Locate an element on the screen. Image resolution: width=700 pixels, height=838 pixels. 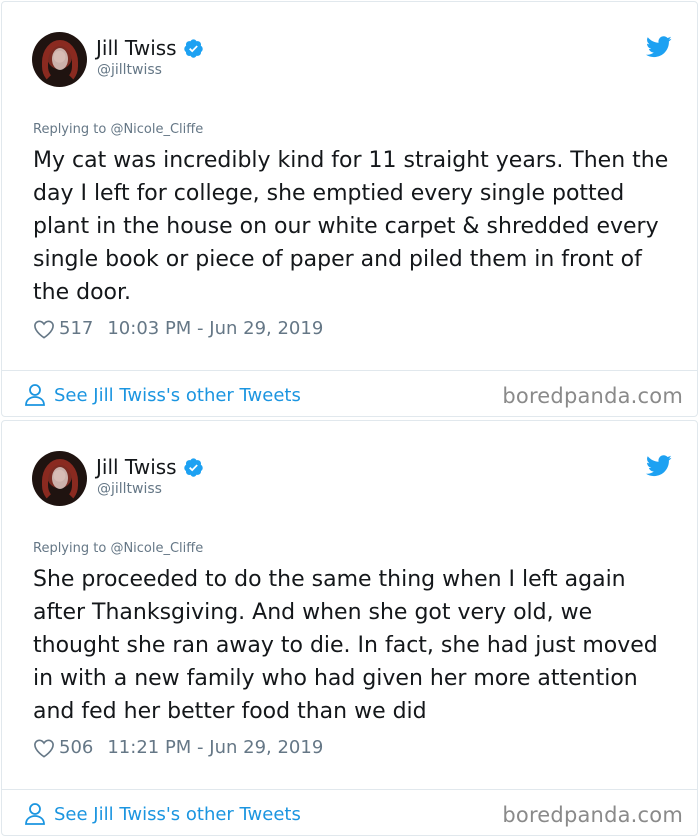
tweet-meta: 506 11:21 PM - Jun 29, 2019 is located at coordinates (178, 747).